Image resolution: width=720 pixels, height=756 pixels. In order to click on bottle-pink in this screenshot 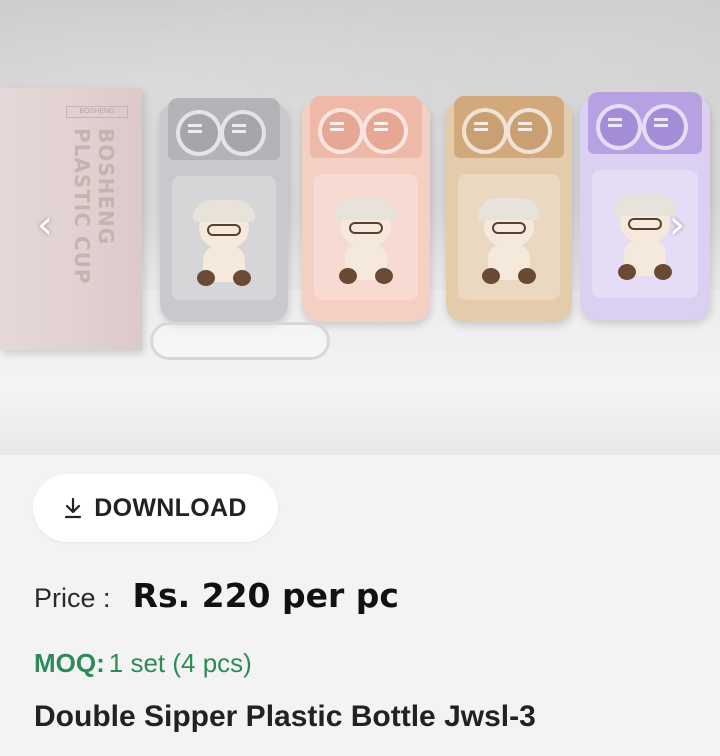, I will do `click(366, 209)`.